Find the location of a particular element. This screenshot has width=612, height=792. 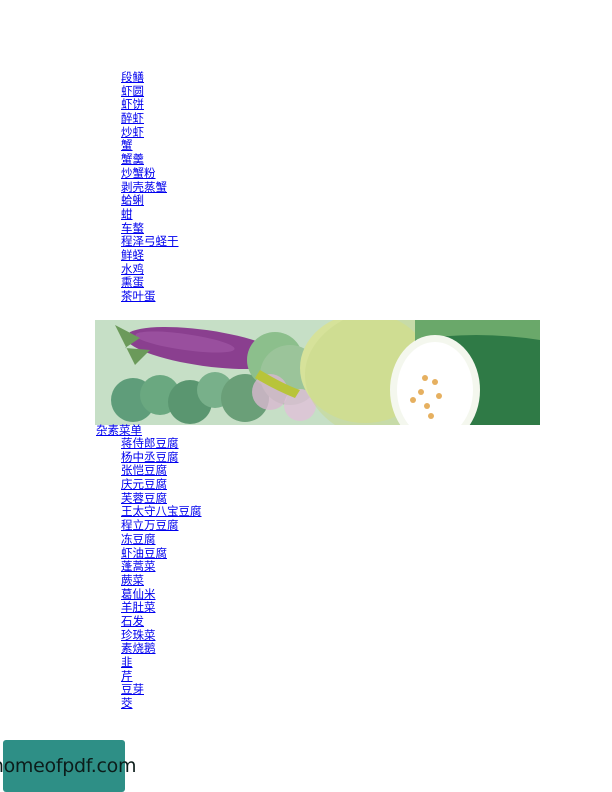

recipe-link: 茶叶蛋 is located at coordinates (150, 296).